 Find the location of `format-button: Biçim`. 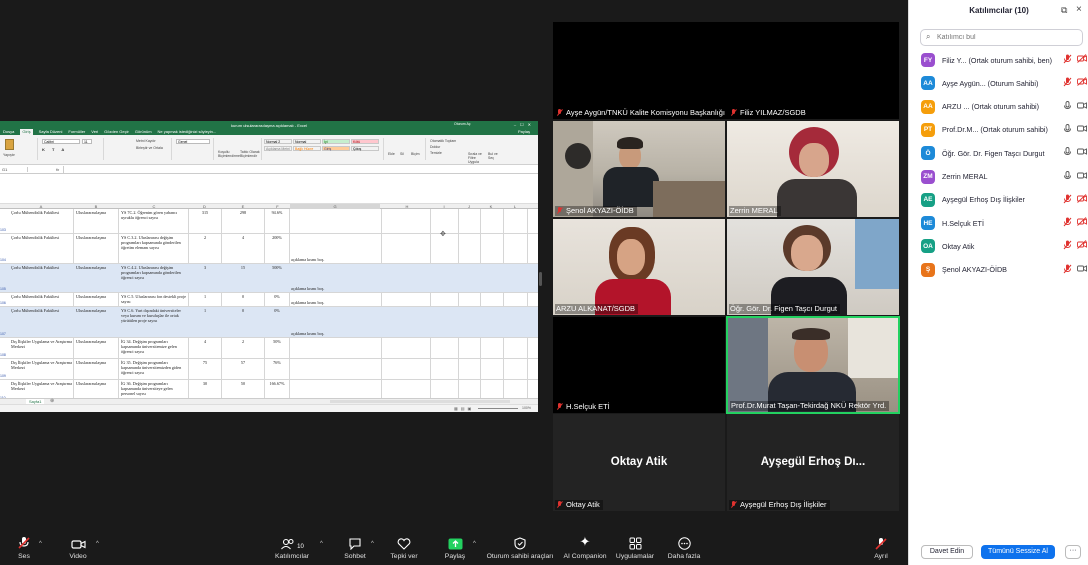

format-button: Biçim is located at coordinates (415, 154).